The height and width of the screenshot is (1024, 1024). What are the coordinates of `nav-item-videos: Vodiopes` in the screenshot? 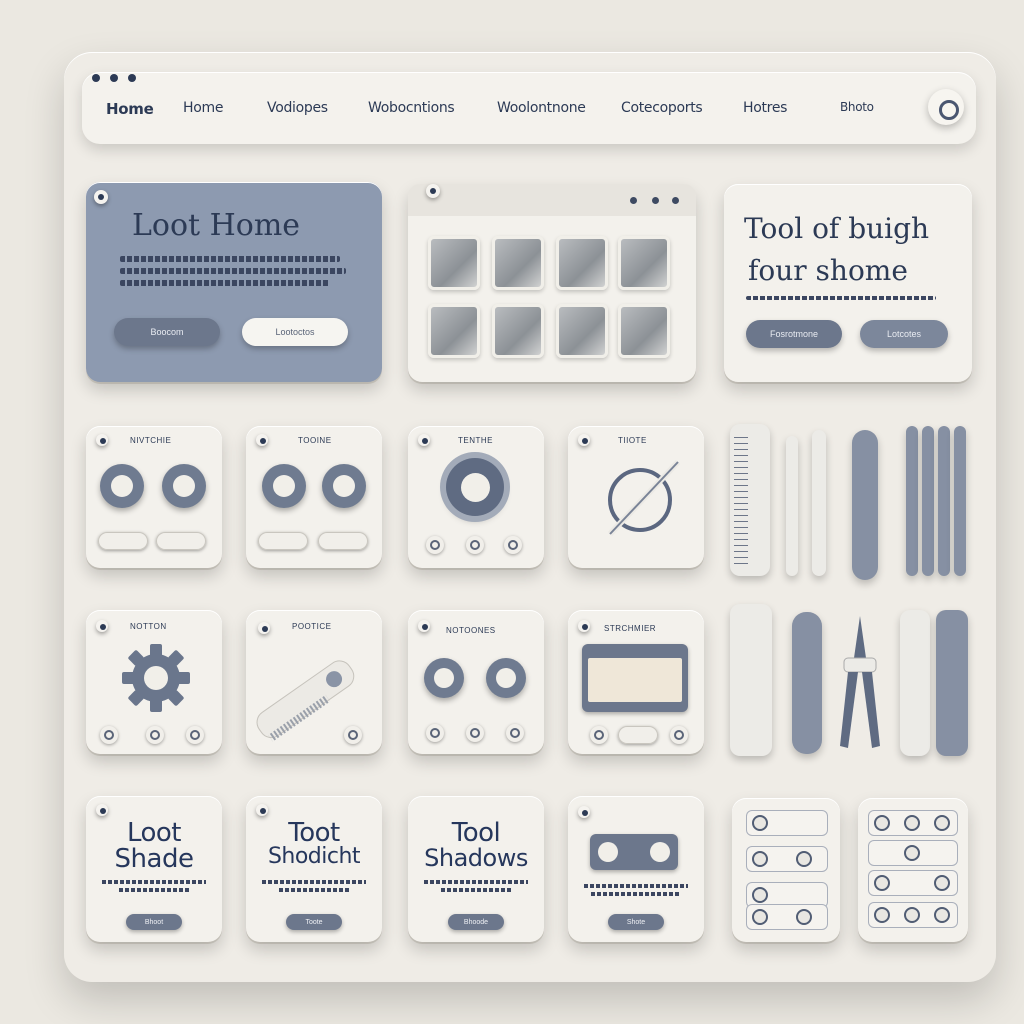 It's located at (297, 108).